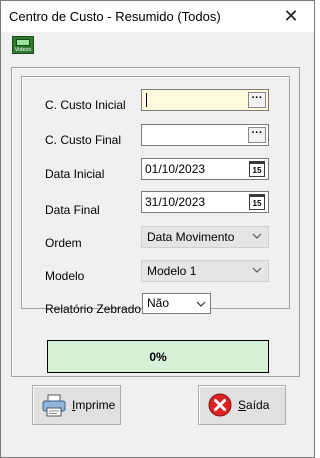 Image resolution: width=320 pixels, height=458 pixels. Describe the element at coordinates (175, 169) in the screenshot. I see `data-inicial-value: 01/10/2023` at that location.